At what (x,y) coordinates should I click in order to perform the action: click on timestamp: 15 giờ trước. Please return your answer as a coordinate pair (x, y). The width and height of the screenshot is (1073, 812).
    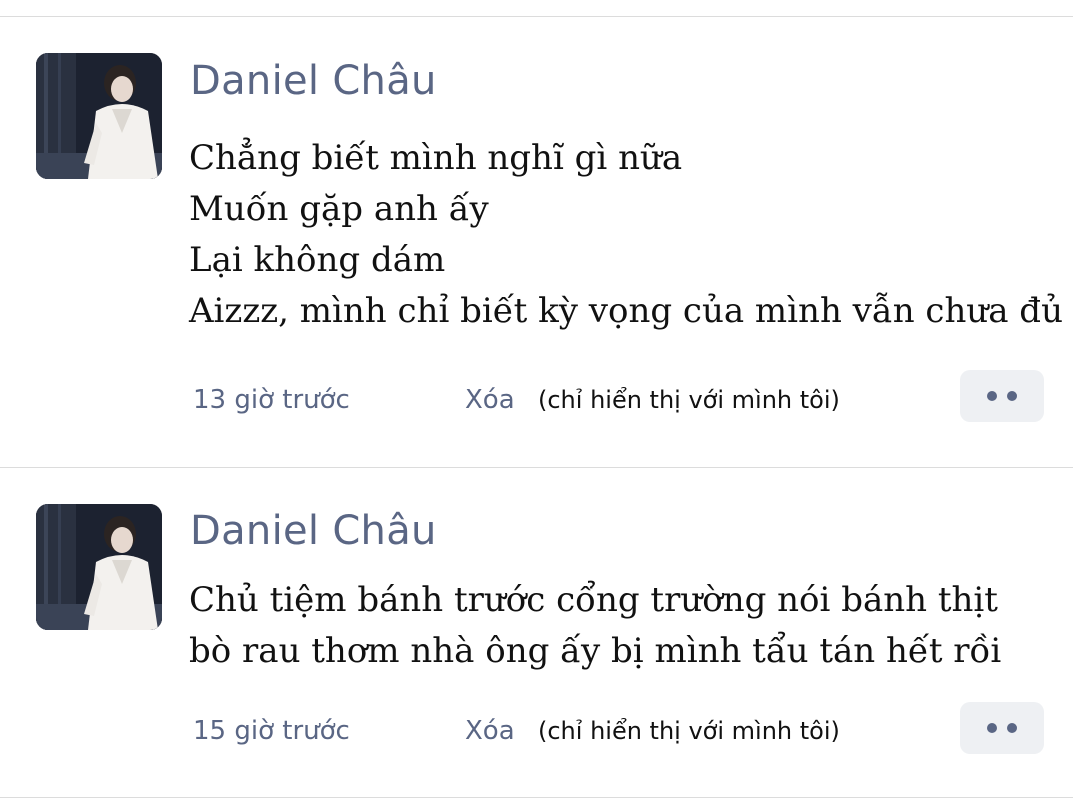
    Looking at the image, I should click on (271, 731).